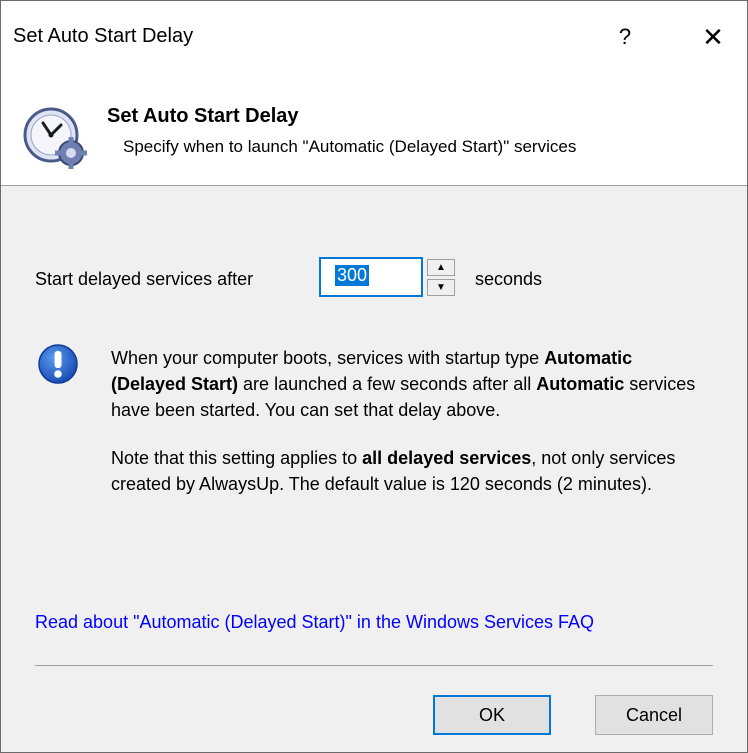  I want to click on help-button: ?, so click(625, 37).